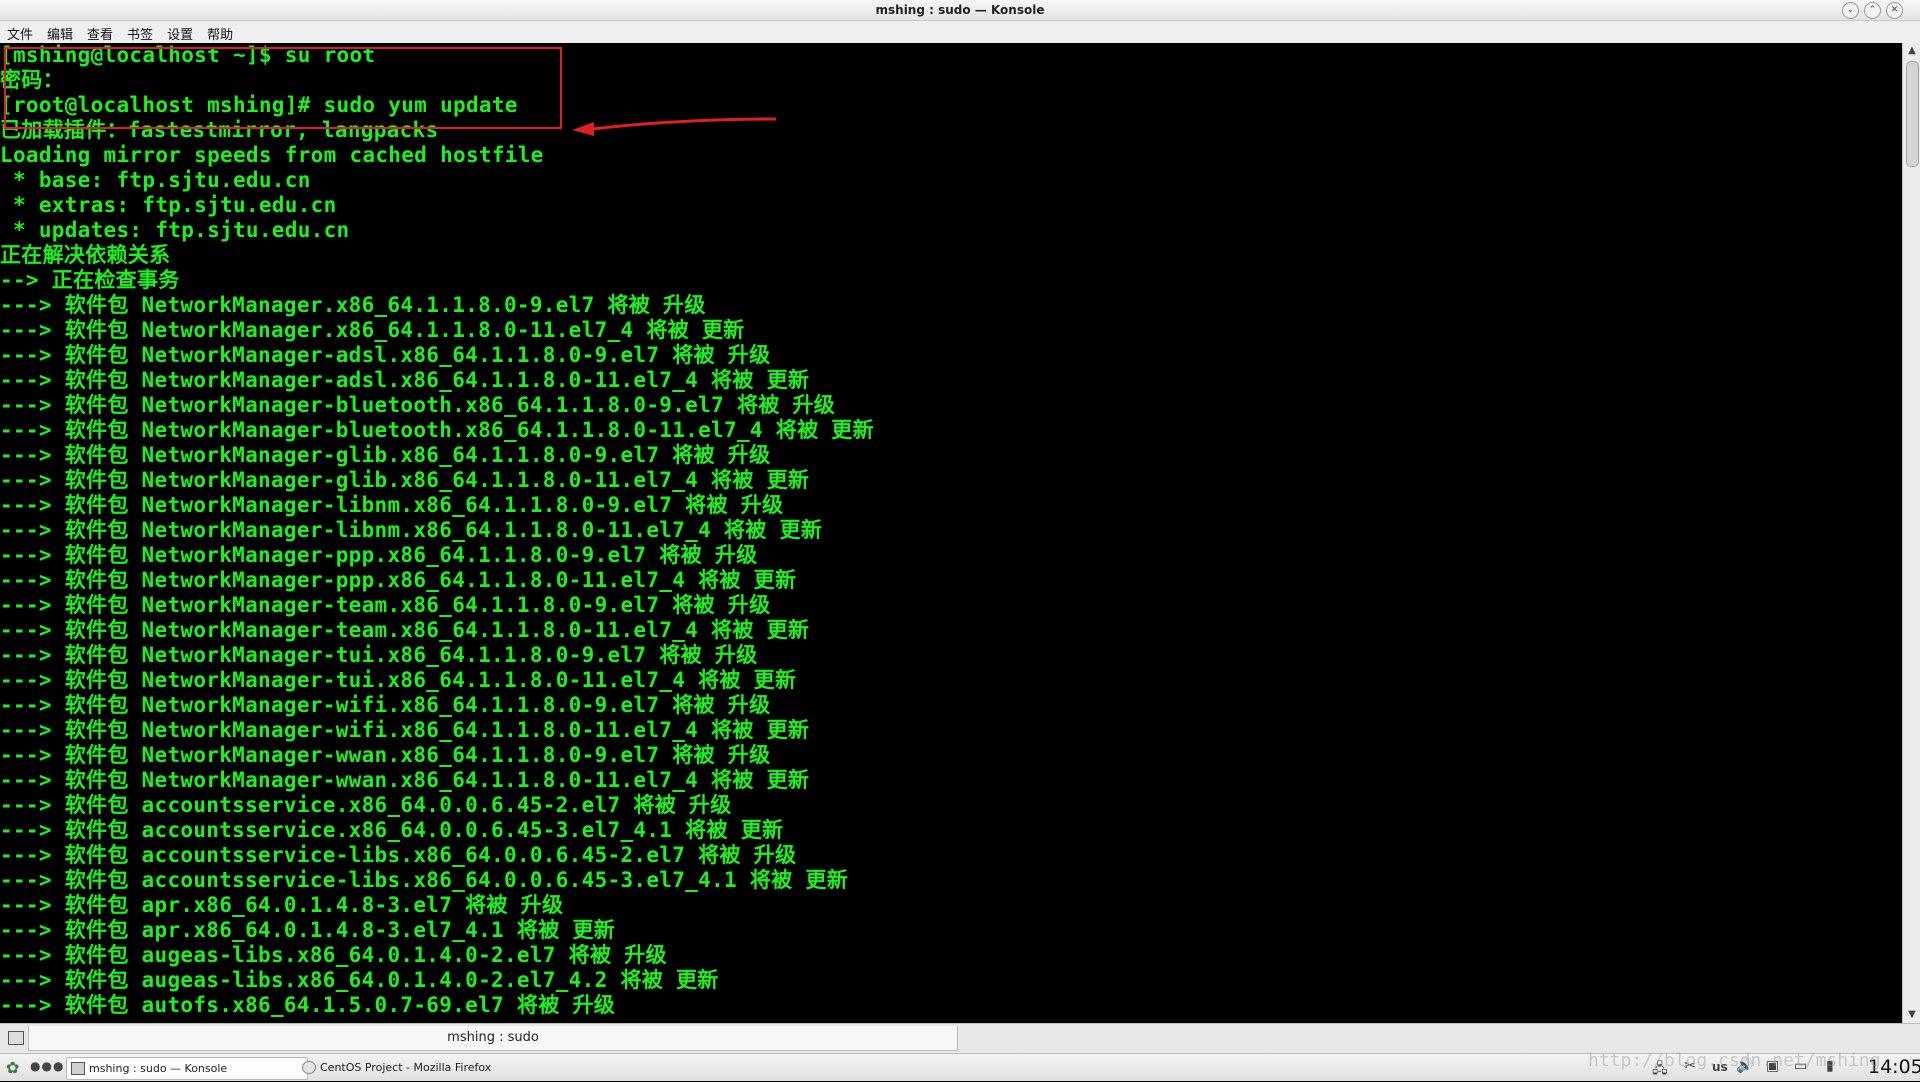 This screenshot has height=1082, width=1920. I want to click on terminal-line: ---> 软件包 apr.x86_64.0.1.4.8-3.el7 将被 升级, so click(282, 905).